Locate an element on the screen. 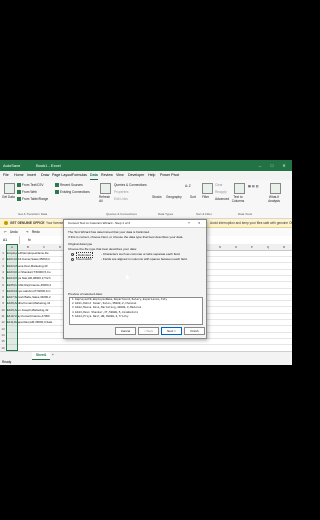 The height and width of the screenshot is (520, 320). filter-icon is located at coordinates (207, 188).